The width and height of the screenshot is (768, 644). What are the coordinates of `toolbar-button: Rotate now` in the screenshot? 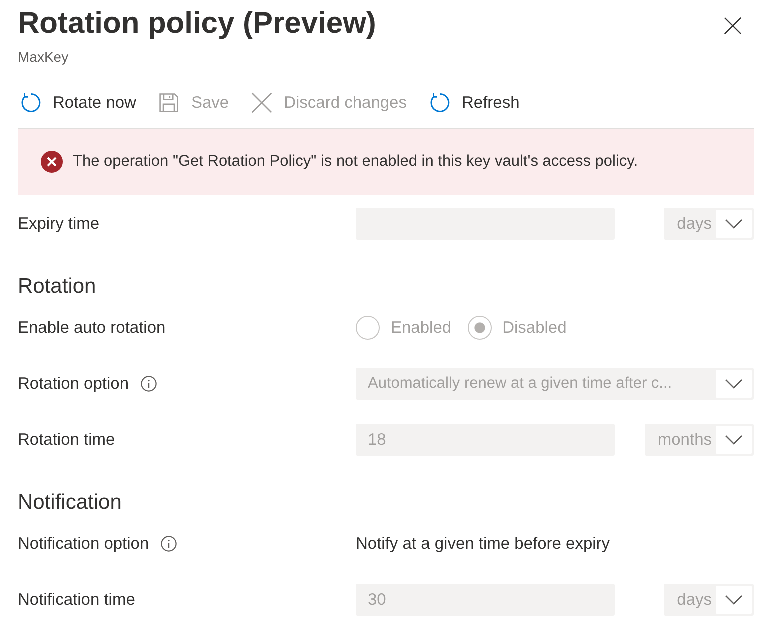 It's located at (78, 103).